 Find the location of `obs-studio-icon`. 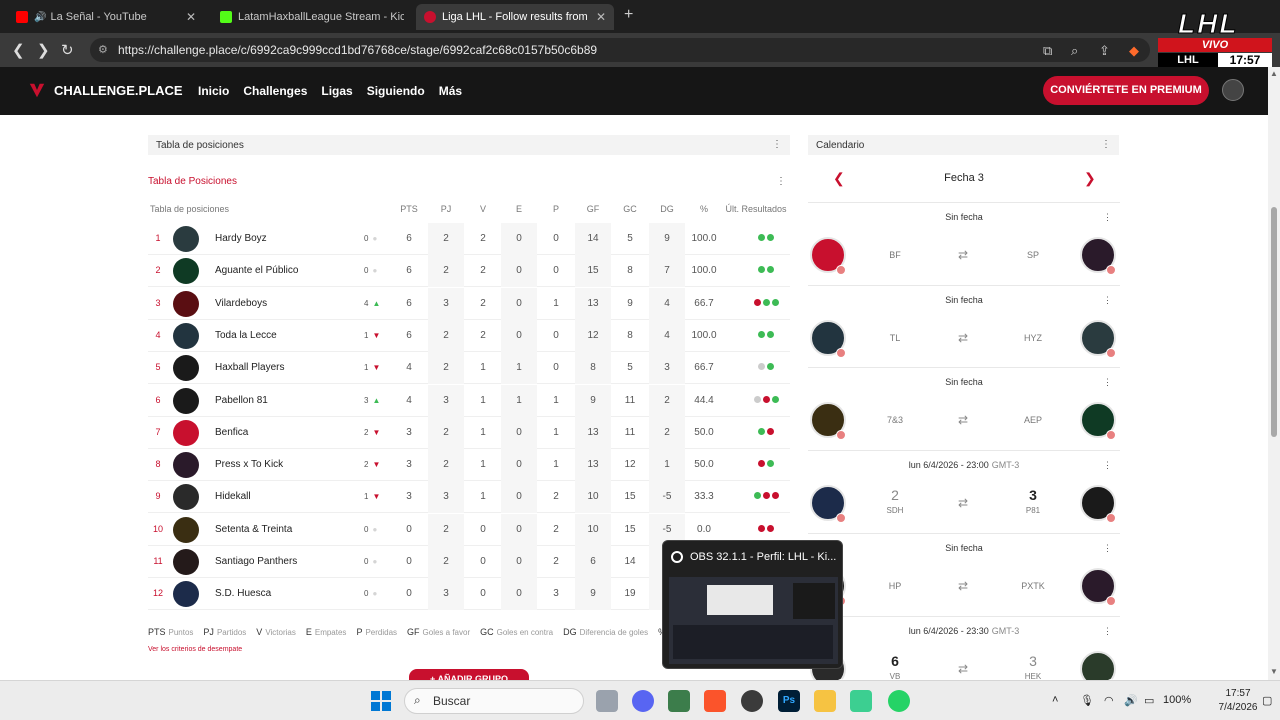

obs-studio-icon is located at coordinates (752, 701).